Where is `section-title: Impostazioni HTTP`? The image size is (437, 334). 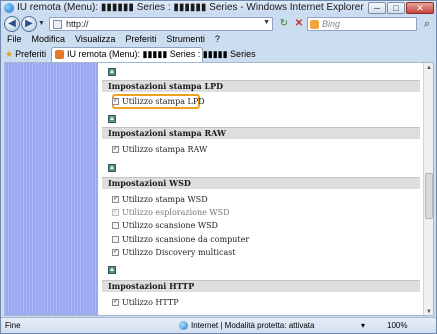 section-title: Impostazioni HTTP is located at coordinates (151, 286).